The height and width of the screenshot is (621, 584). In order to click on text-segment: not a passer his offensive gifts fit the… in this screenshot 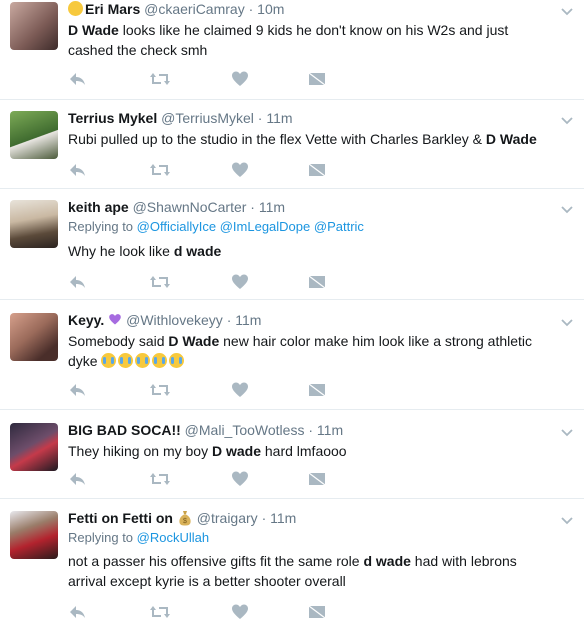, I will do `click(216, 561)`.